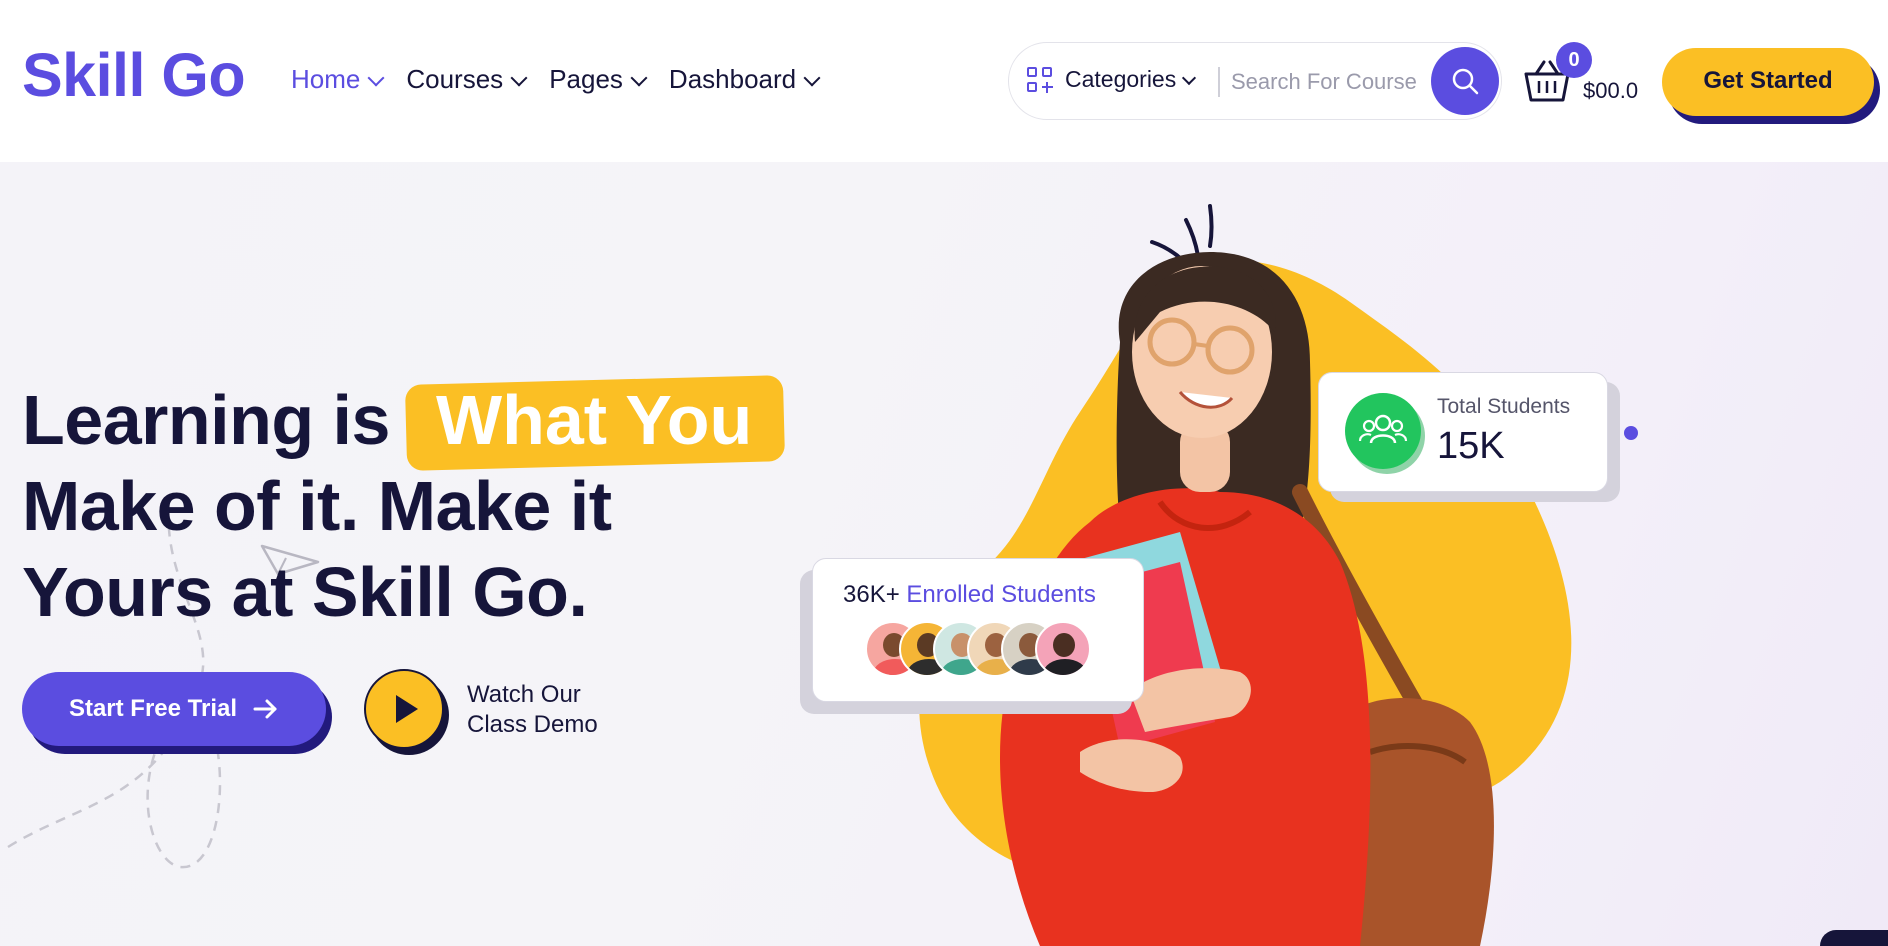 The height and width of the screenshot is (946, 1888). I want to click on nav-item-label: Pages, so click(586, 79).